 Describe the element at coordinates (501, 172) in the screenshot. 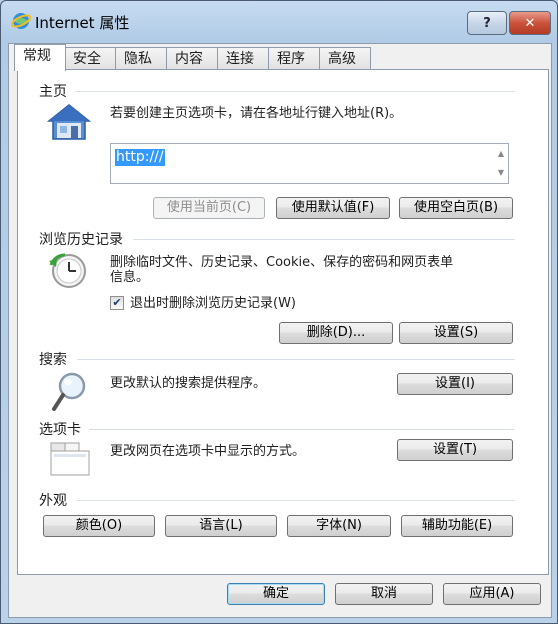

I see `scroll-down-icon: ▼` at that location.